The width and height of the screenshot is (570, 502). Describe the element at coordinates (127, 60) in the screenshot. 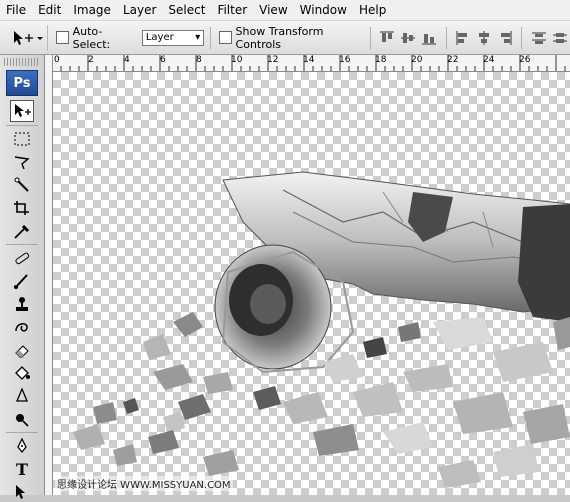

I see `ruler-number: 4` at that location.